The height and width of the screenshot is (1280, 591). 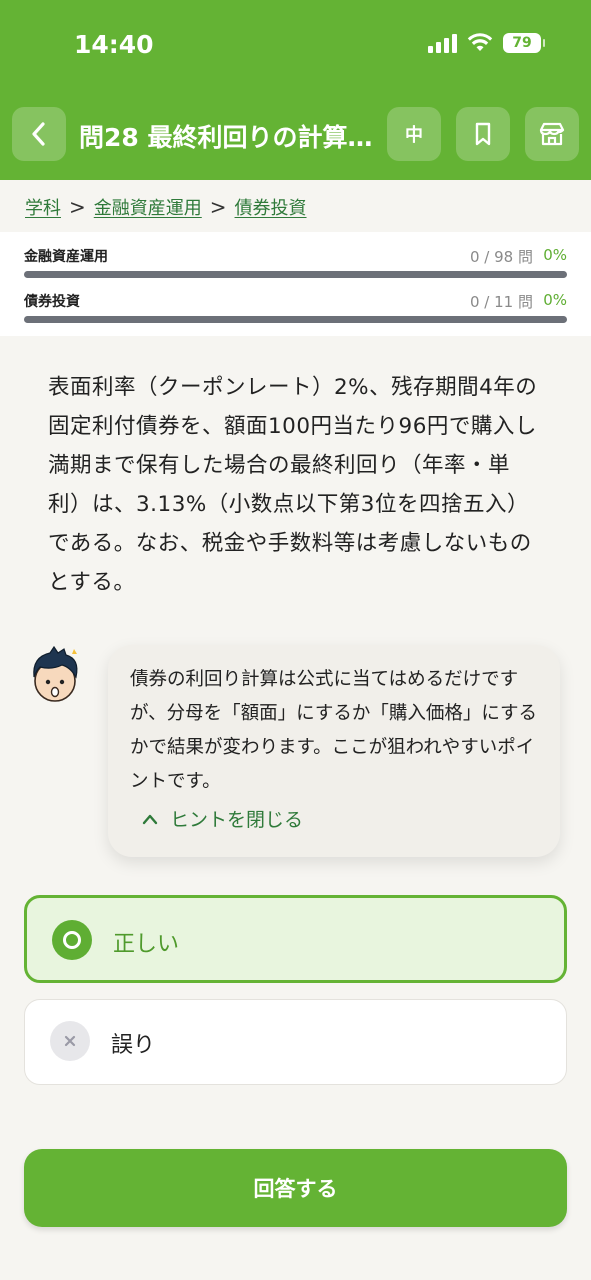 What do you see at coordinates (295, 284) in the screenshot?
I see `progress-panel: 金融資産運用 0 / 98 問 0% 債券投資 0 / 11 問 0%` at bounding box center [295, 284].